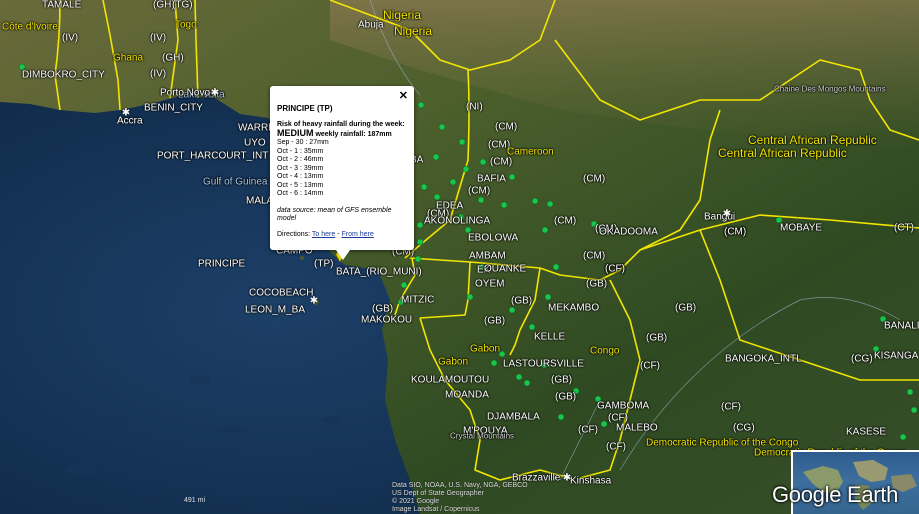  Describe the element at coordinates (323, 234) in the screenshot. I see `to-here-link: To here` at that location.